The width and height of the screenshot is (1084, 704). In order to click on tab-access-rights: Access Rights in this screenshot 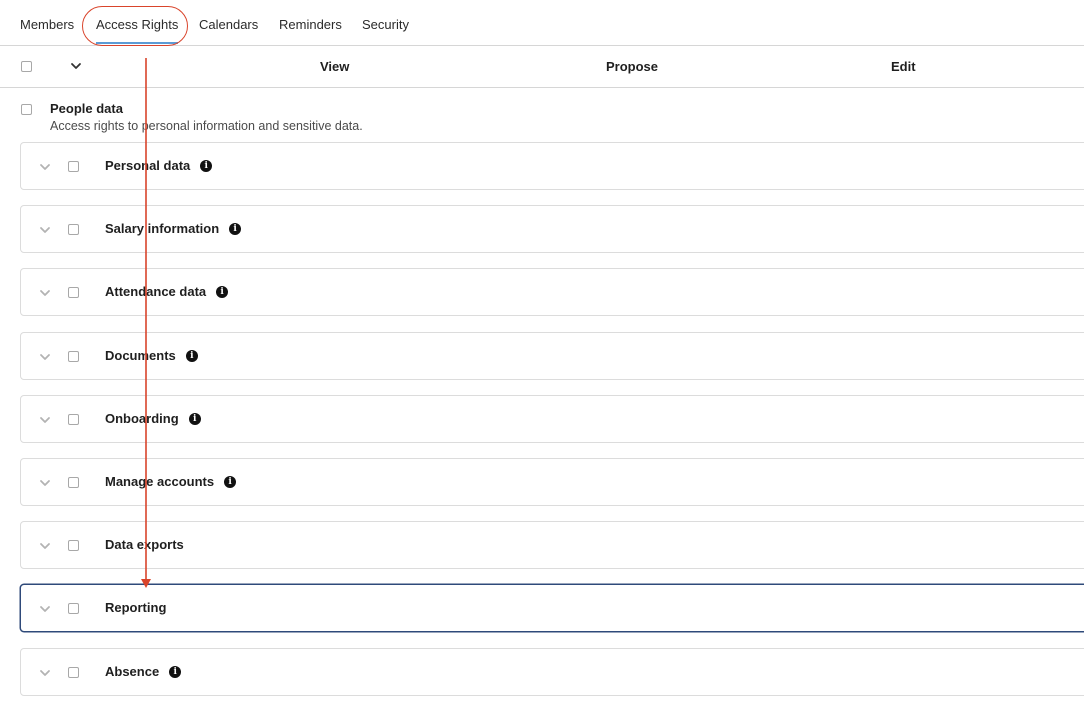, I will do `click(137, 30)`.